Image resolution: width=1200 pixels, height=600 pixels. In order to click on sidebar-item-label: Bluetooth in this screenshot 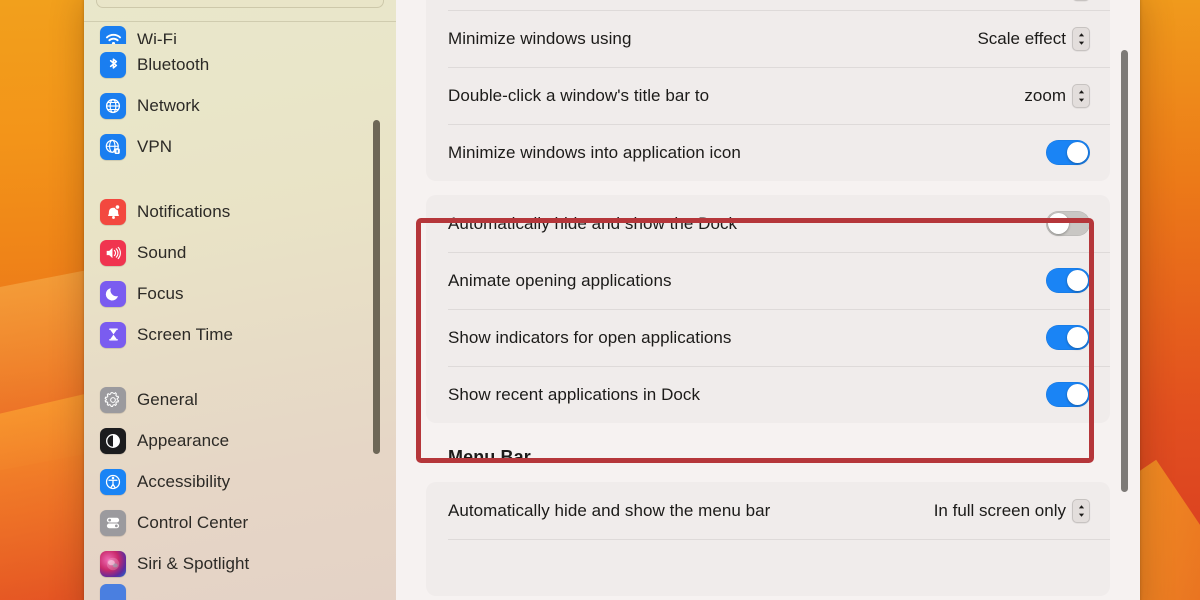, I will do `click(173, 64)`.